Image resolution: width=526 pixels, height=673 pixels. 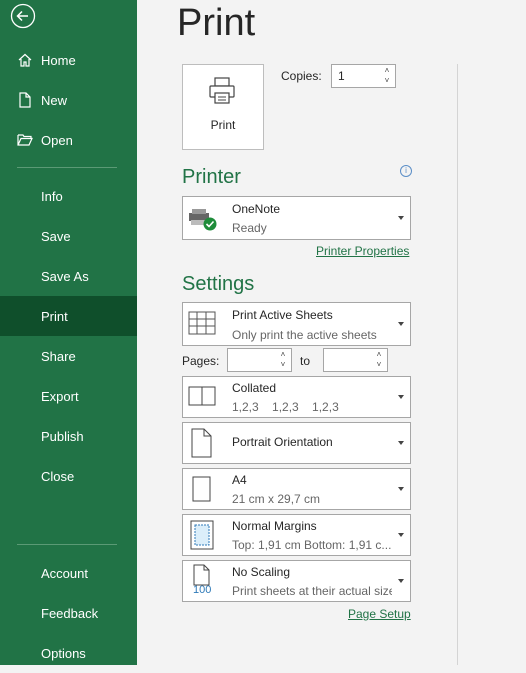 I want to click on printer-ready-icon, so click(x=203, y=220).